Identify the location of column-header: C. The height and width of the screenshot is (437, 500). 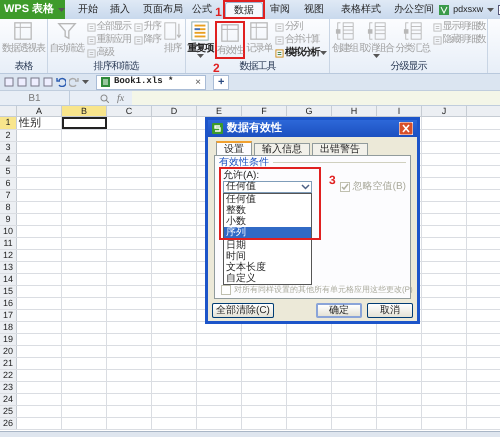
(129, 111).